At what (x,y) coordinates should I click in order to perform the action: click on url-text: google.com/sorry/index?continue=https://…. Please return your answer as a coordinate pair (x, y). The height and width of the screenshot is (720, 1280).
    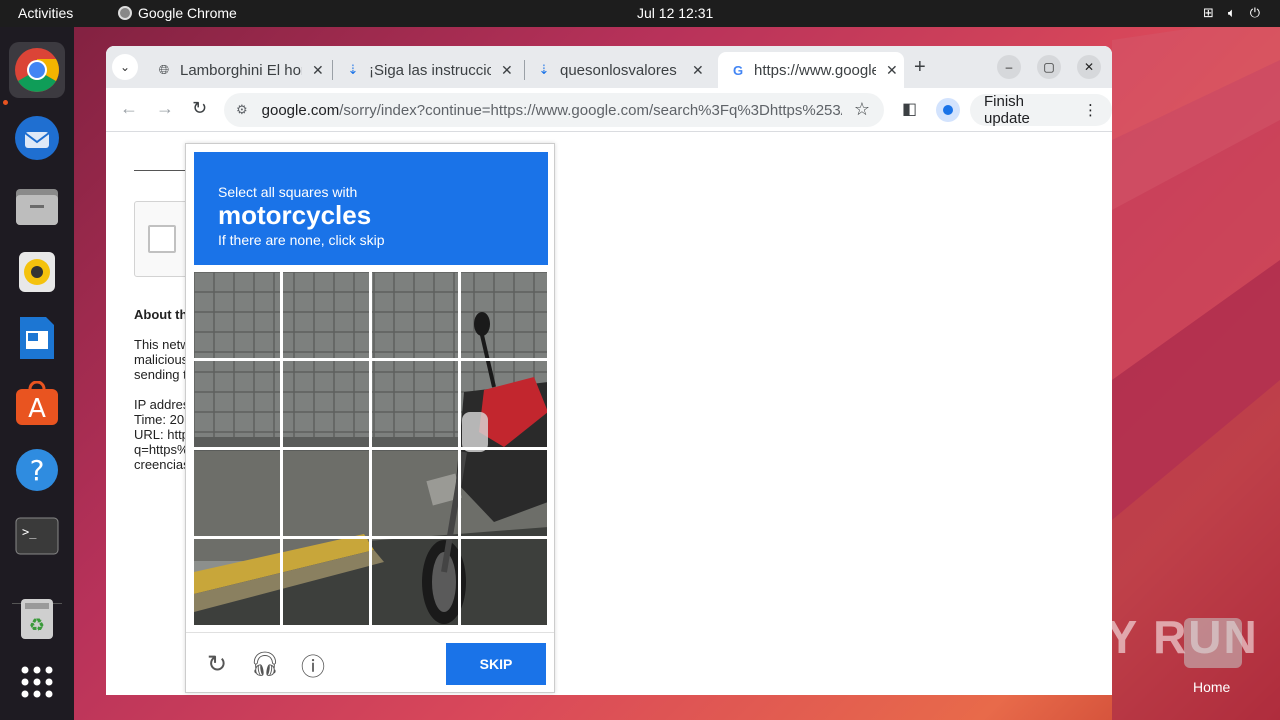
    Looking at the image, I should click on (552, 110).